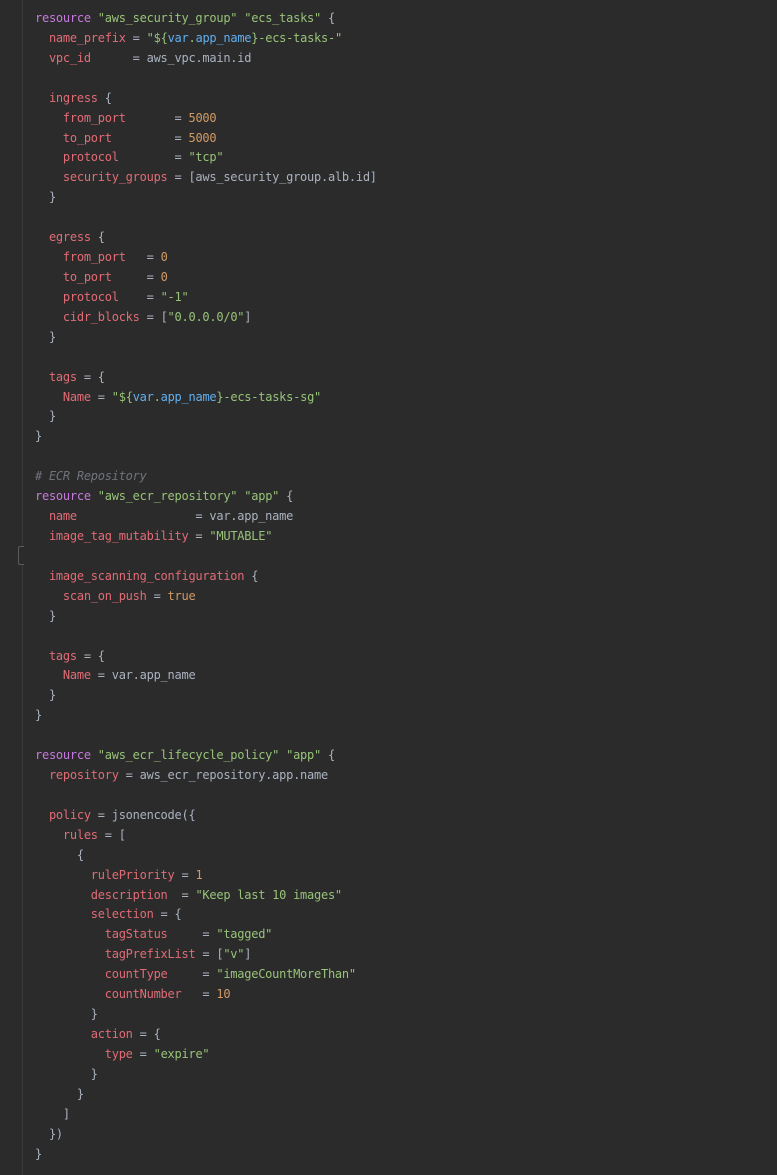 The height and width of the screenshot is (1175, 777). Describe the element at coordinates (206, 597) in the screenshot. I see `code-line: scan_on_push = true` at that location.